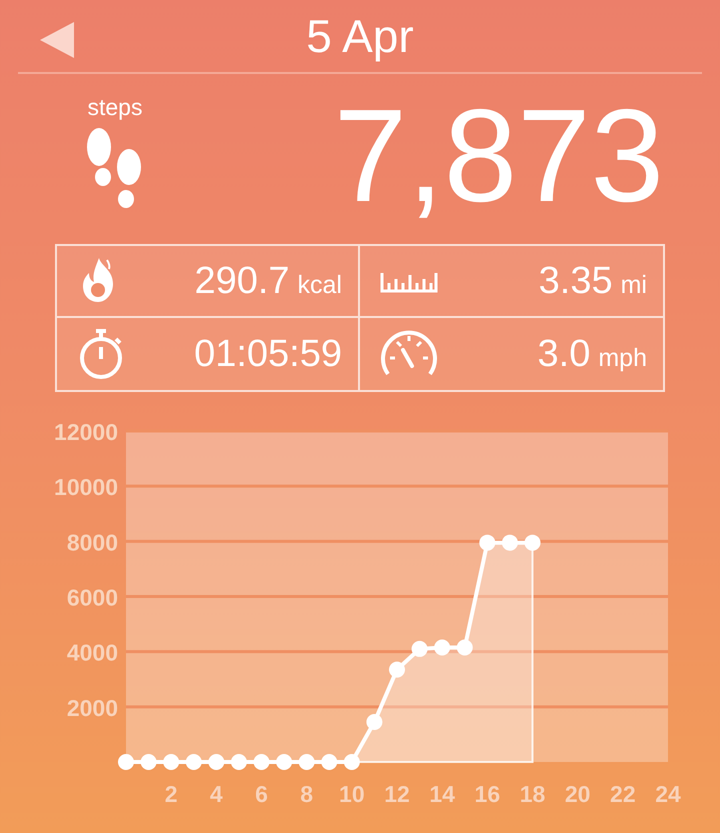  Describe the element at coordinates (564, 354) in the screenshot. I see `stat-value: 3.0` at that location.